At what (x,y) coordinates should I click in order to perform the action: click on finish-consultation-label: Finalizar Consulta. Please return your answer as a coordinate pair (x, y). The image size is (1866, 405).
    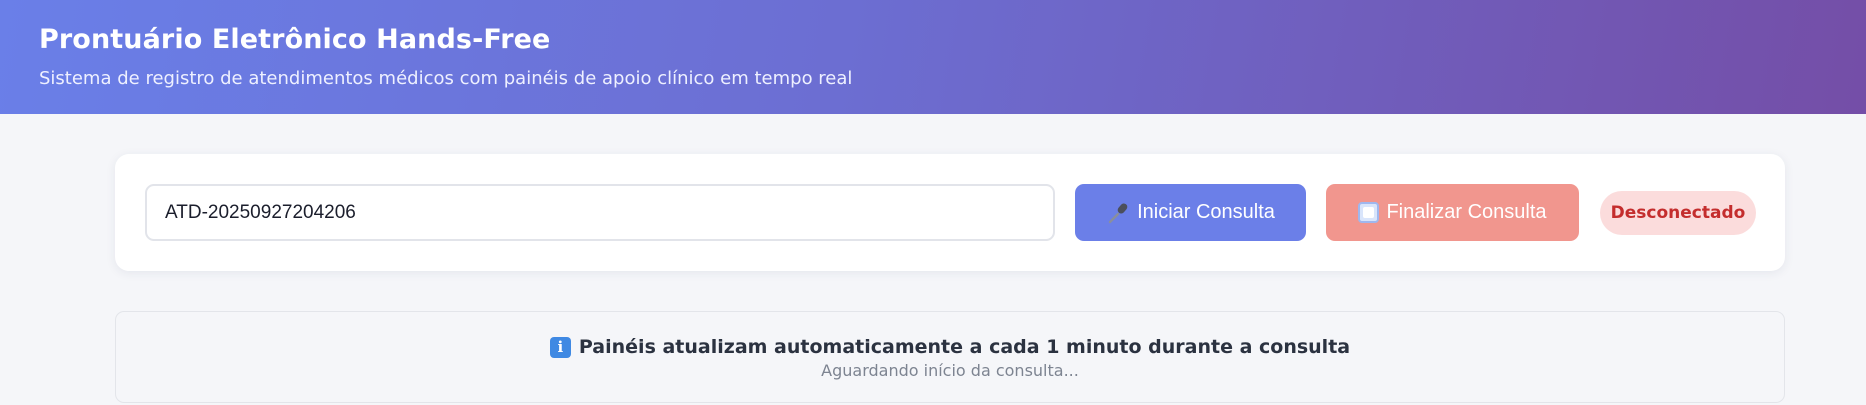
    Looking at the image, I should click on (1466, 212).